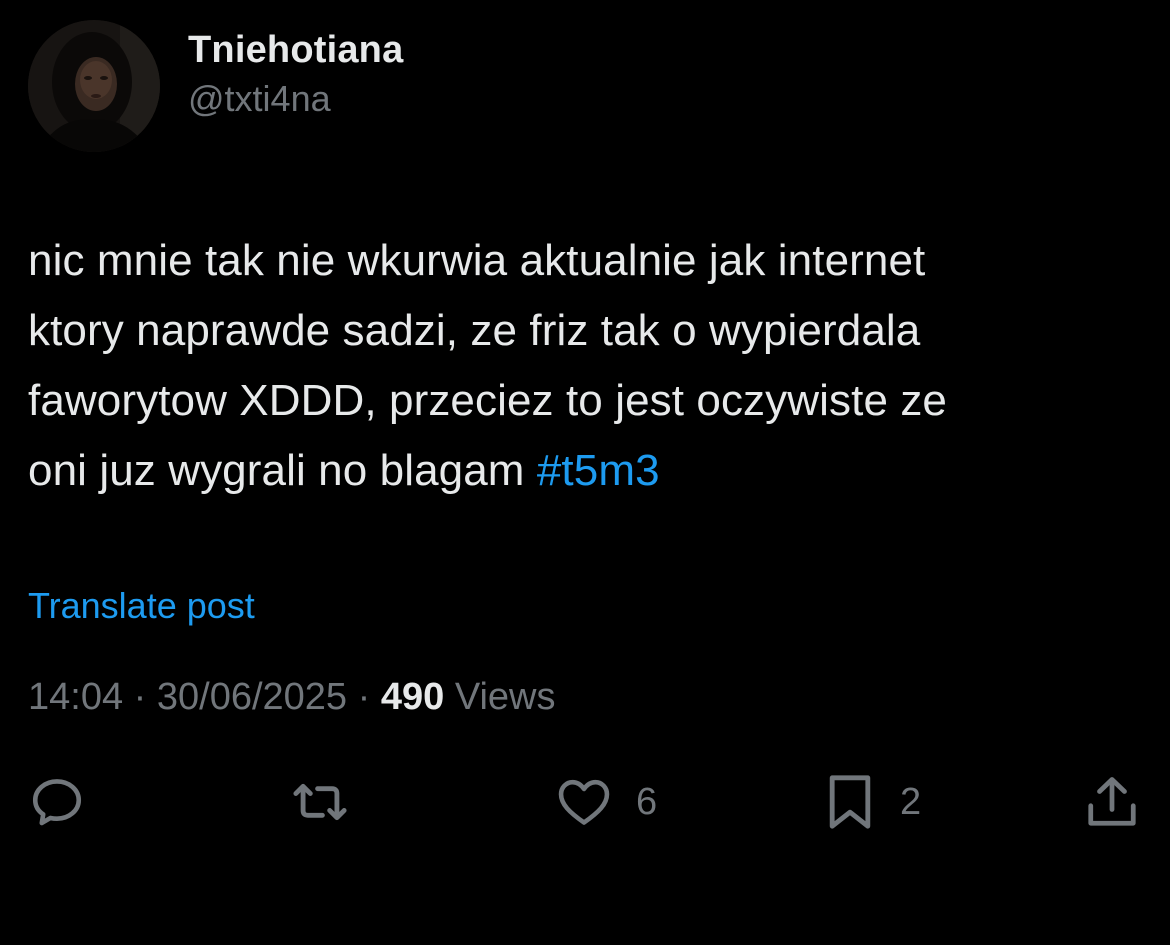 This screenshot has height=945, width=1170. I want to click on bookmark-count: 2, so click(911, 802).